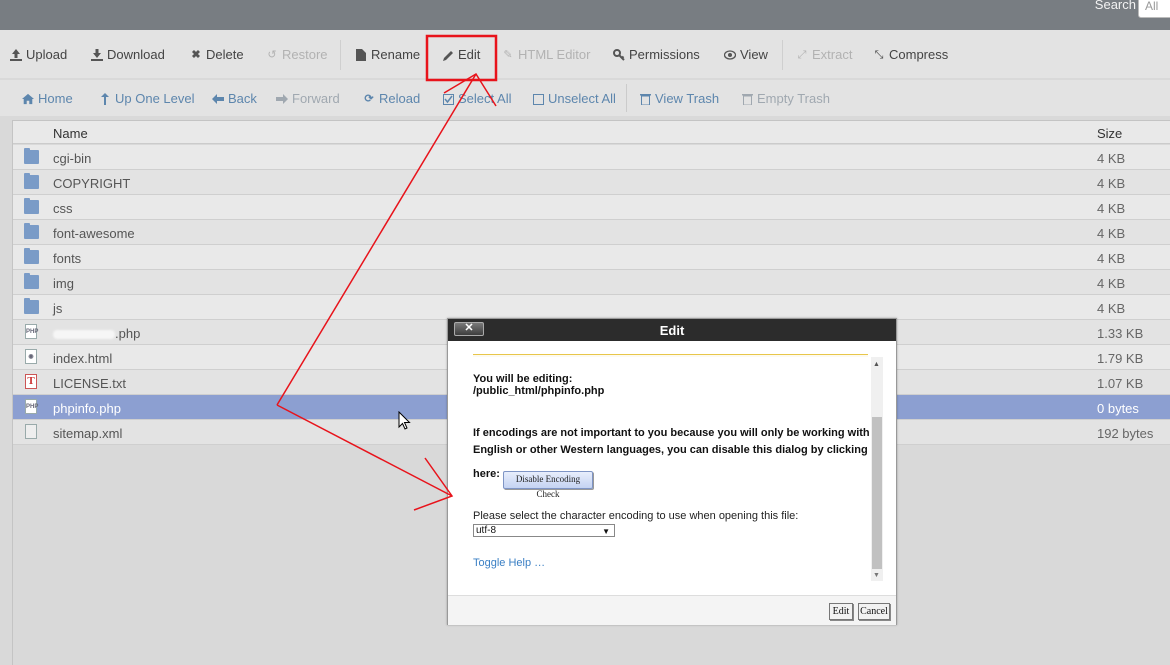 This screenshot has height=665, width=1170. Describe the element at coordinates (72, 158) in the screenshot. I see `file-name: cgi-bin` at that location.